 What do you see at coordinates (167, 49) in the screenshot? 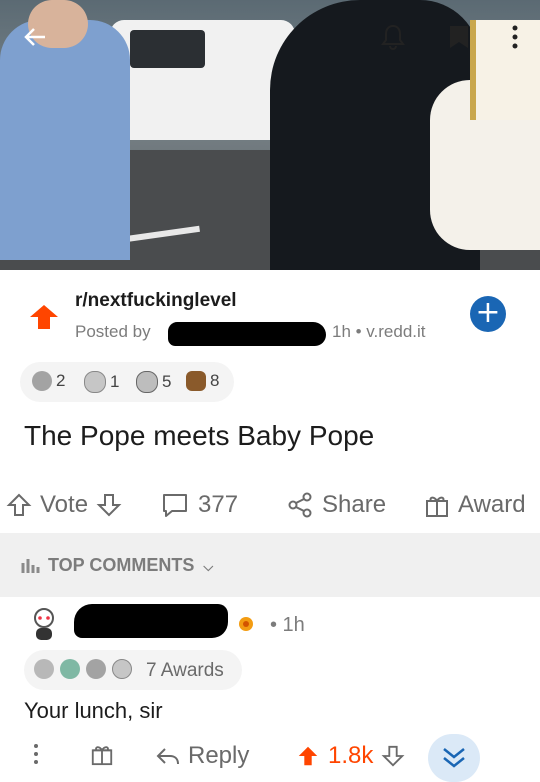
I see `video-frame-vehicle-window` at bounding box center [167, 49].